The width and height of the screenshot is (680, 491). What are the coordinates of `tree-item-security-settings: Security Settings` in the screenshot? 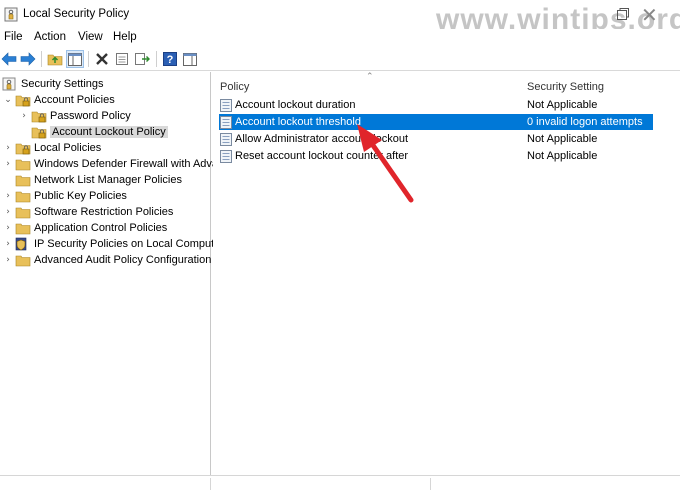 It's located at (53, 84).